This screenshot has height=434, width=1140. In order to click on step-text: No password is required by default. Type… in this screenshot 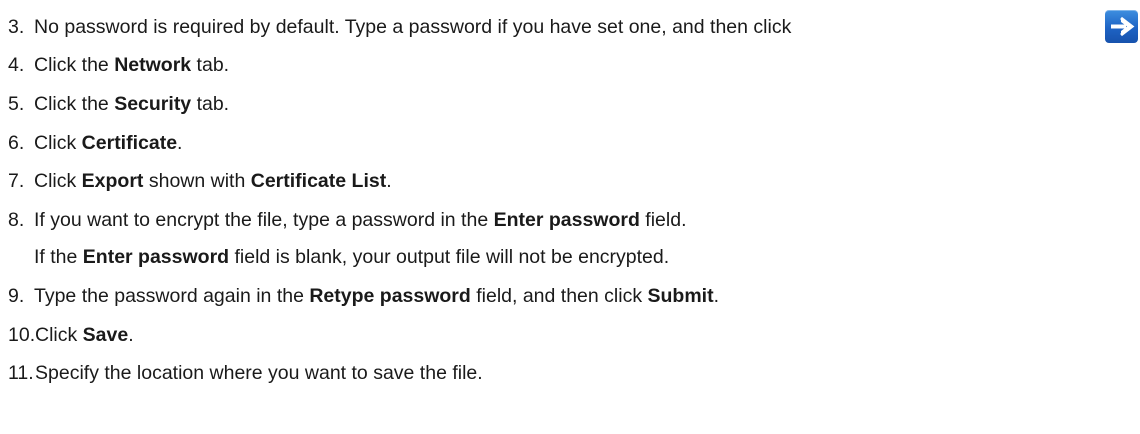, I will do `click(413, 27)`.